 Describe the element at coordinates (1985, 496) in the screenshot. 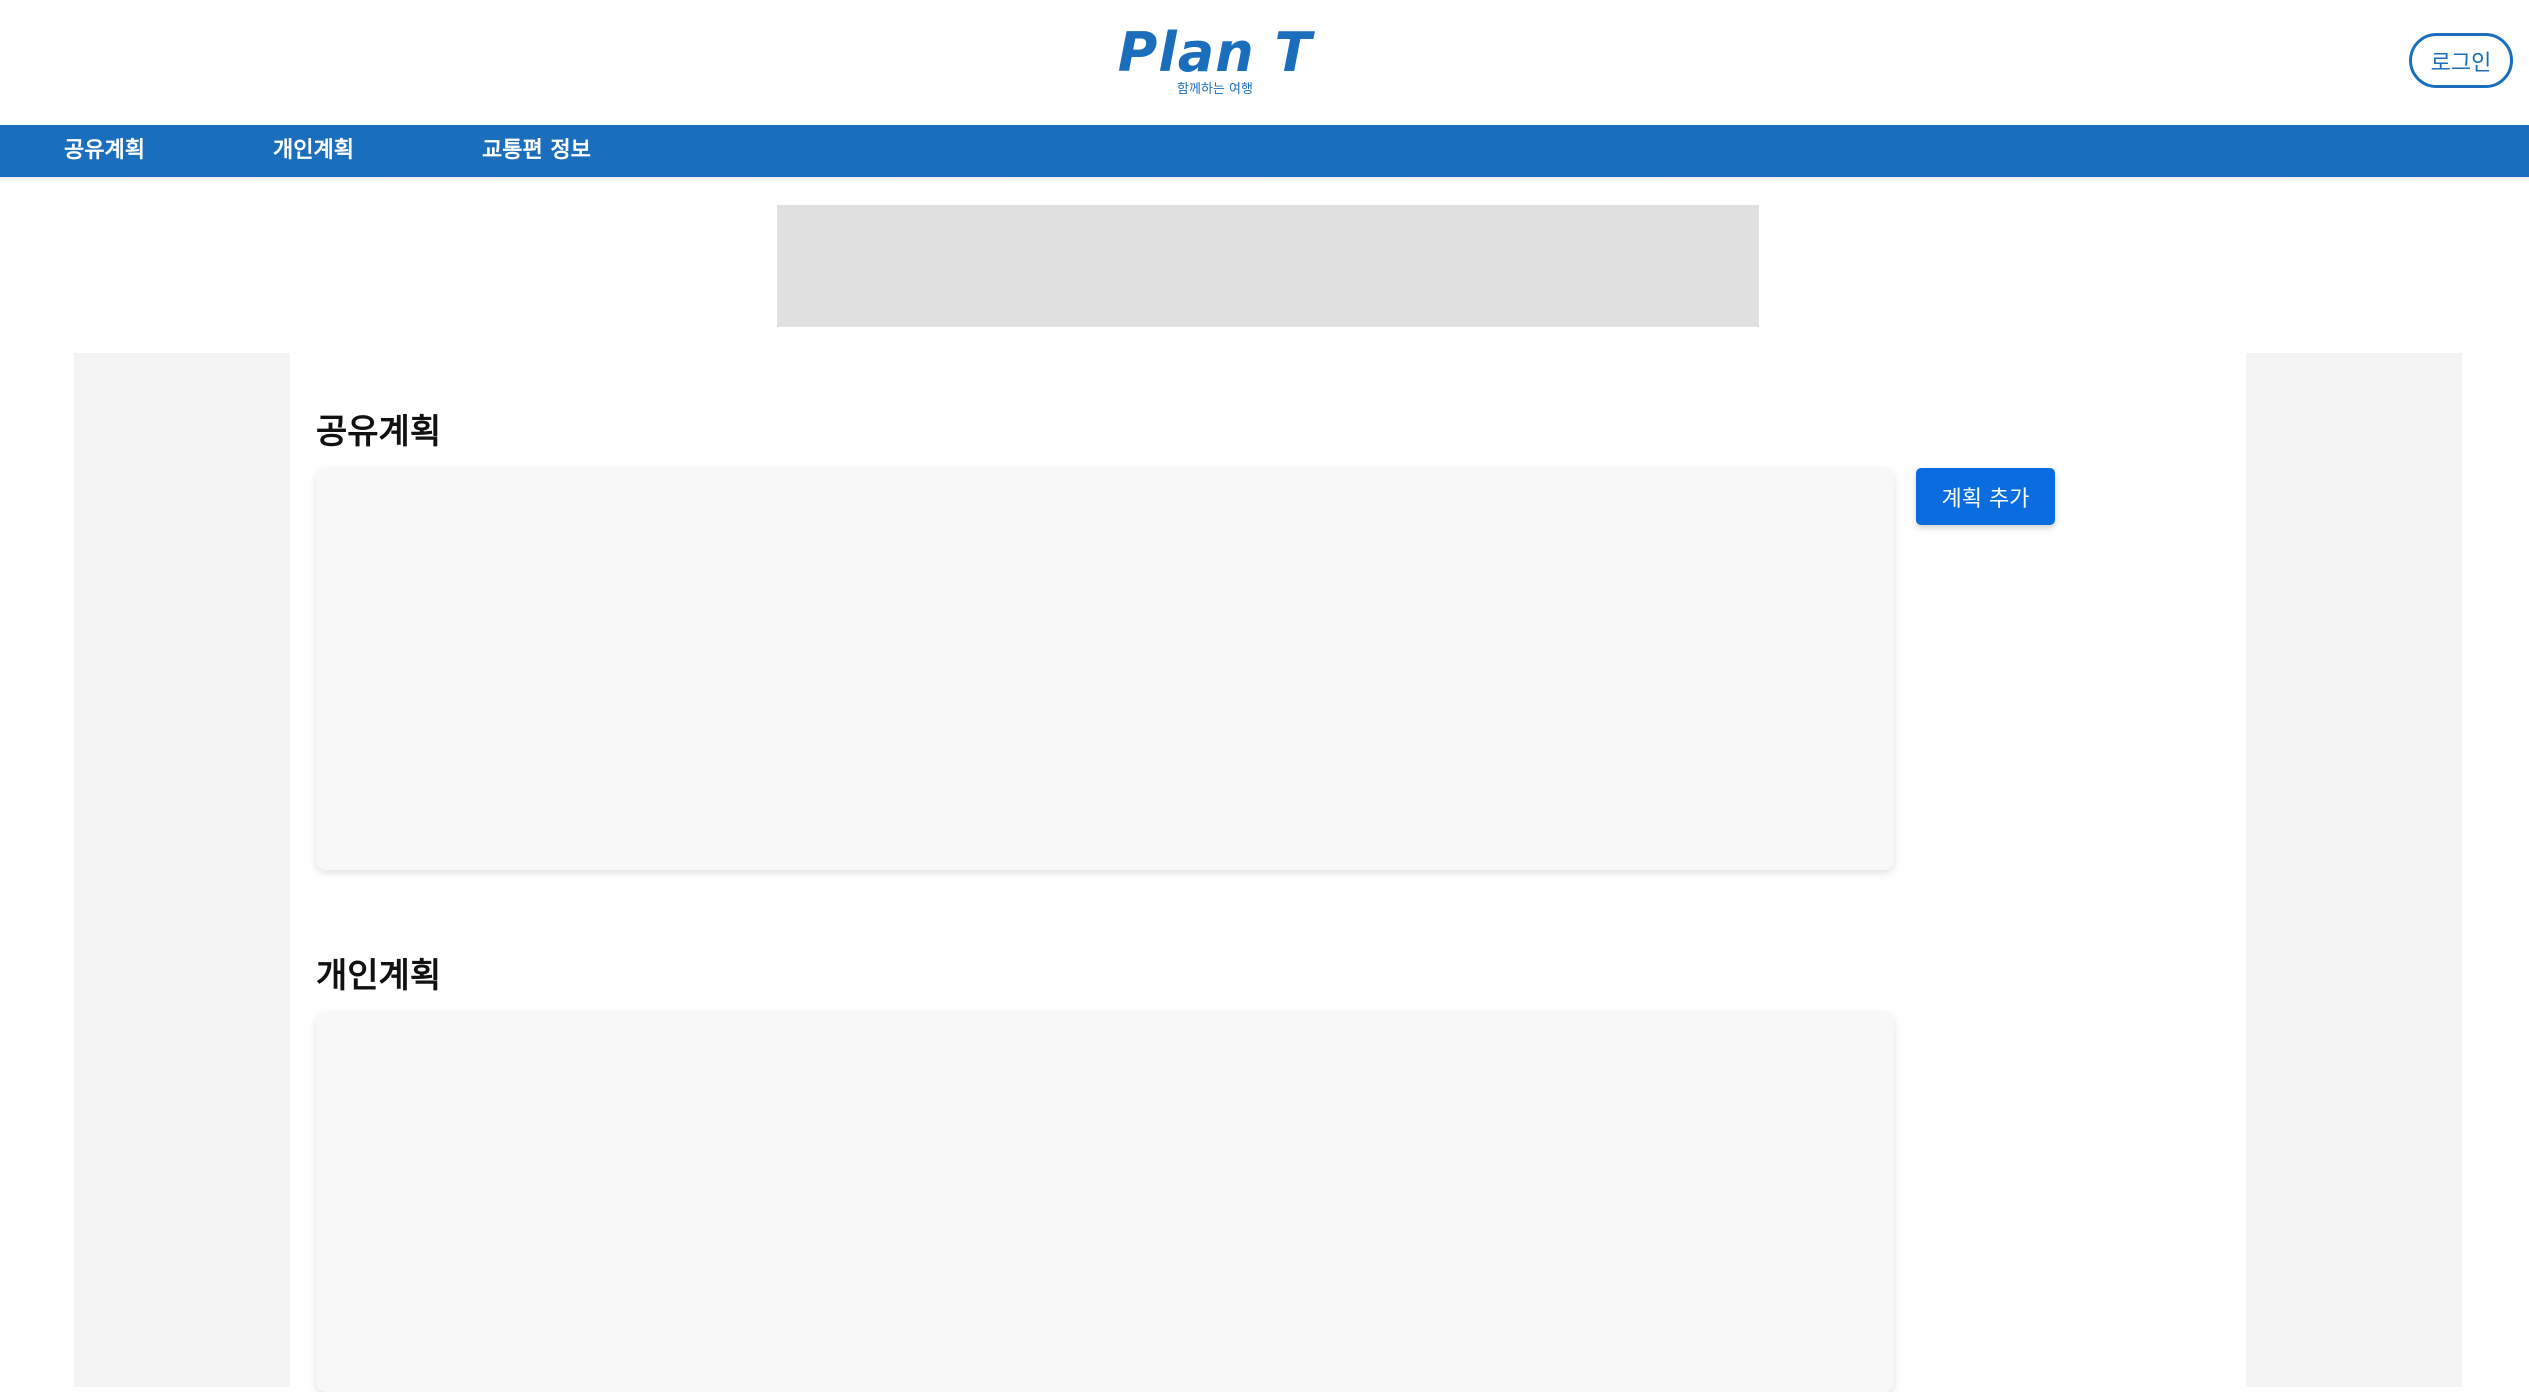

I see `add-plan-button: 계획 추가` at that location.